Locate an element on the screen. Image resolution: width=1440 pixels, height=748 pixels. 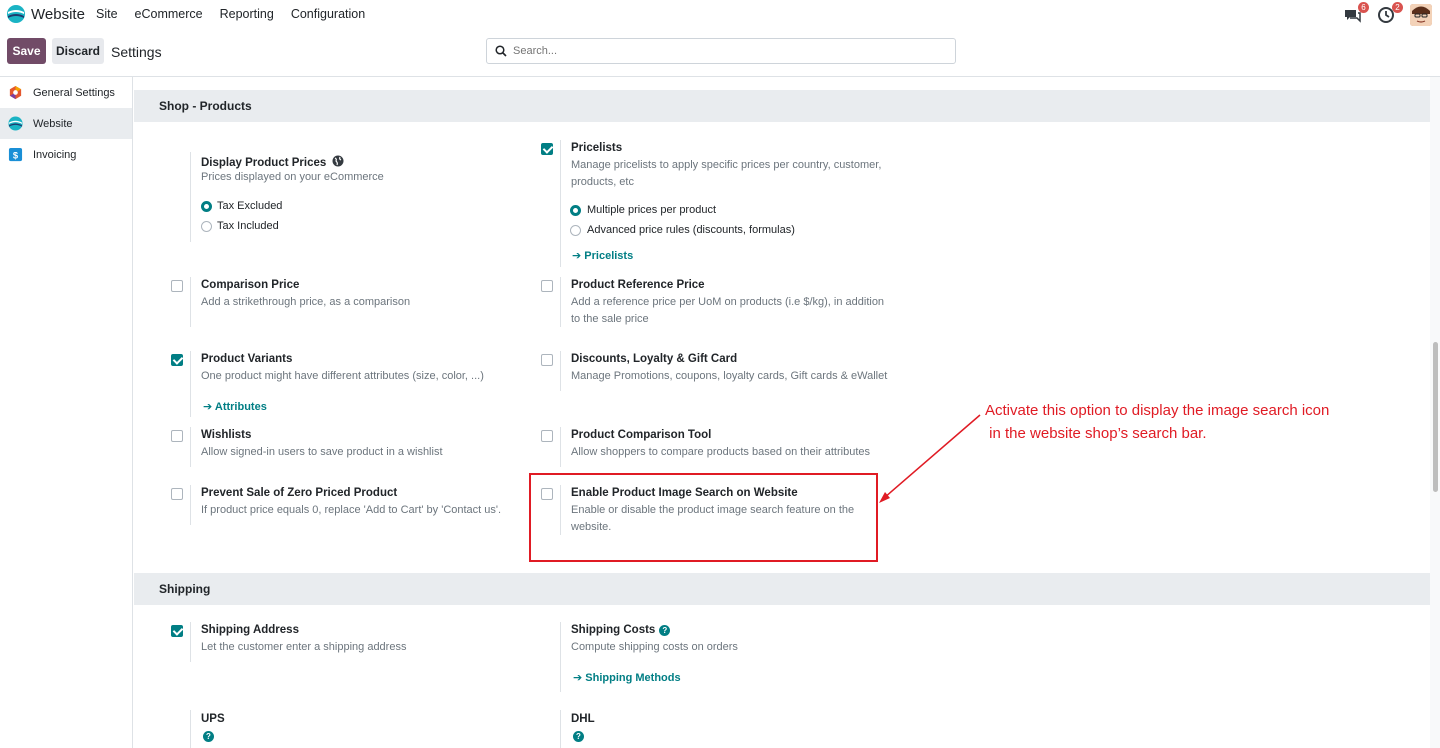
website-icon is located at coordinates (15, 123).